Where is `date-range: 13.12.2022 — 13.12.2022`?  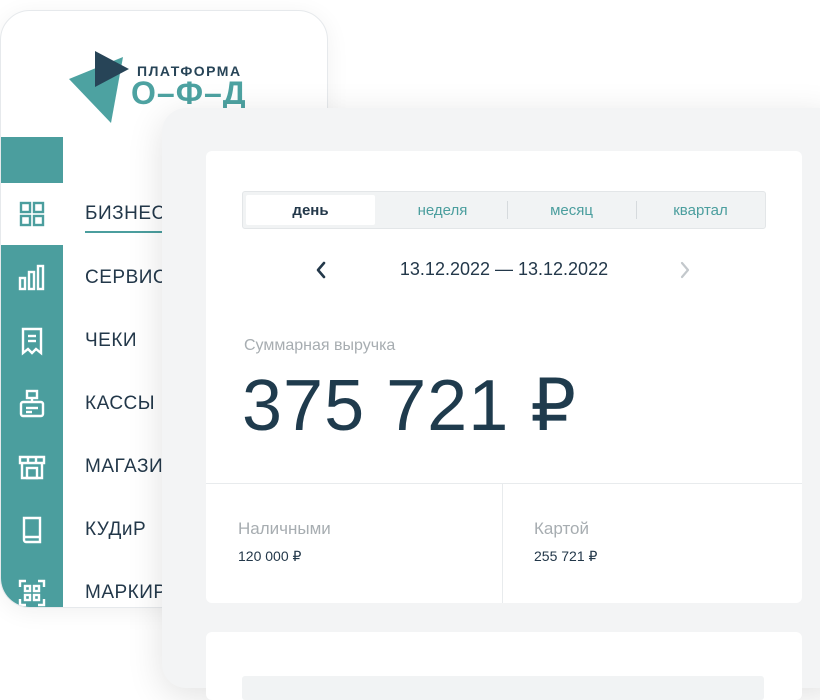 date-range: 13.12.2022 — 13.12.2022 is located at coordinates (504, 269).